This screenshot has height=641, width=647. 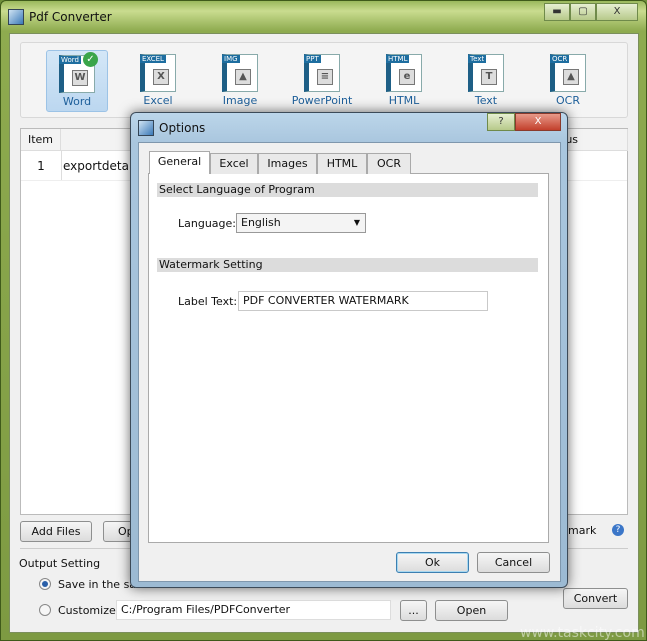 What do you see at coordinates (56, 531) in the screenshot?
I see `add-files-button: Add Files` at bounding box center [56, 531].